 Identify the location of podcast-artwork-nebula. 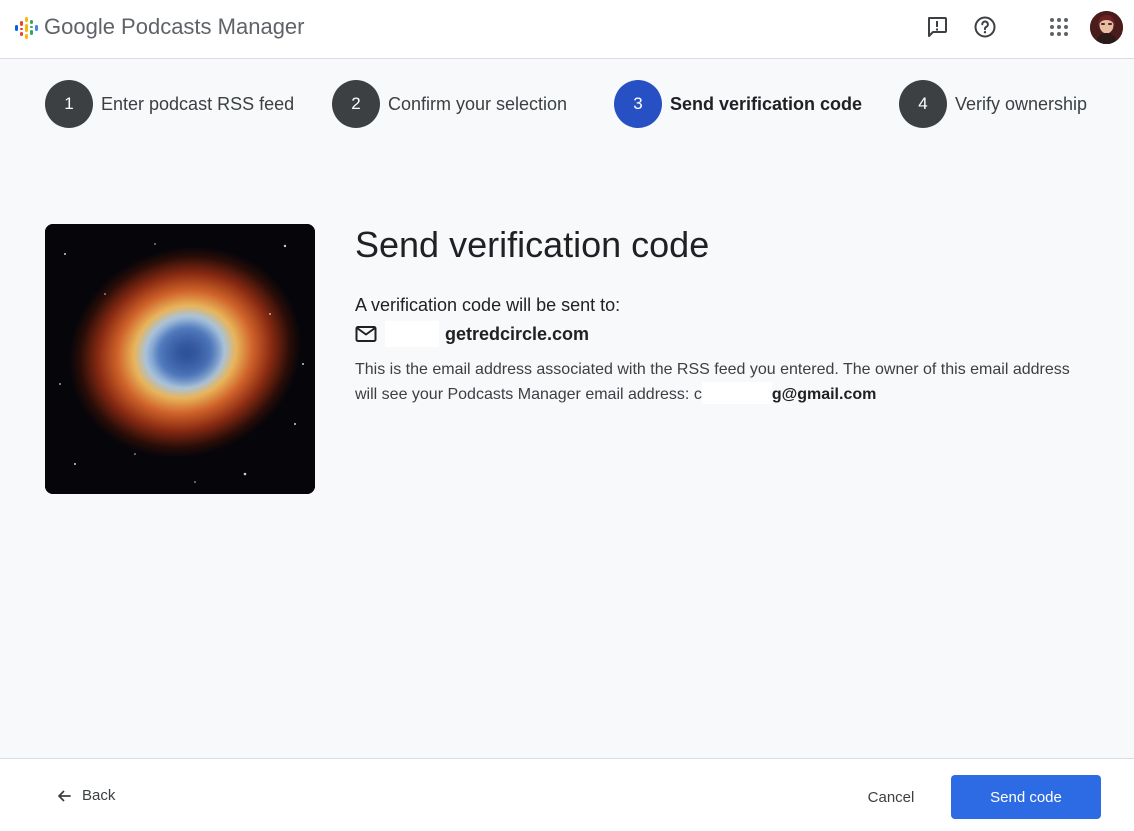
(180, 359).